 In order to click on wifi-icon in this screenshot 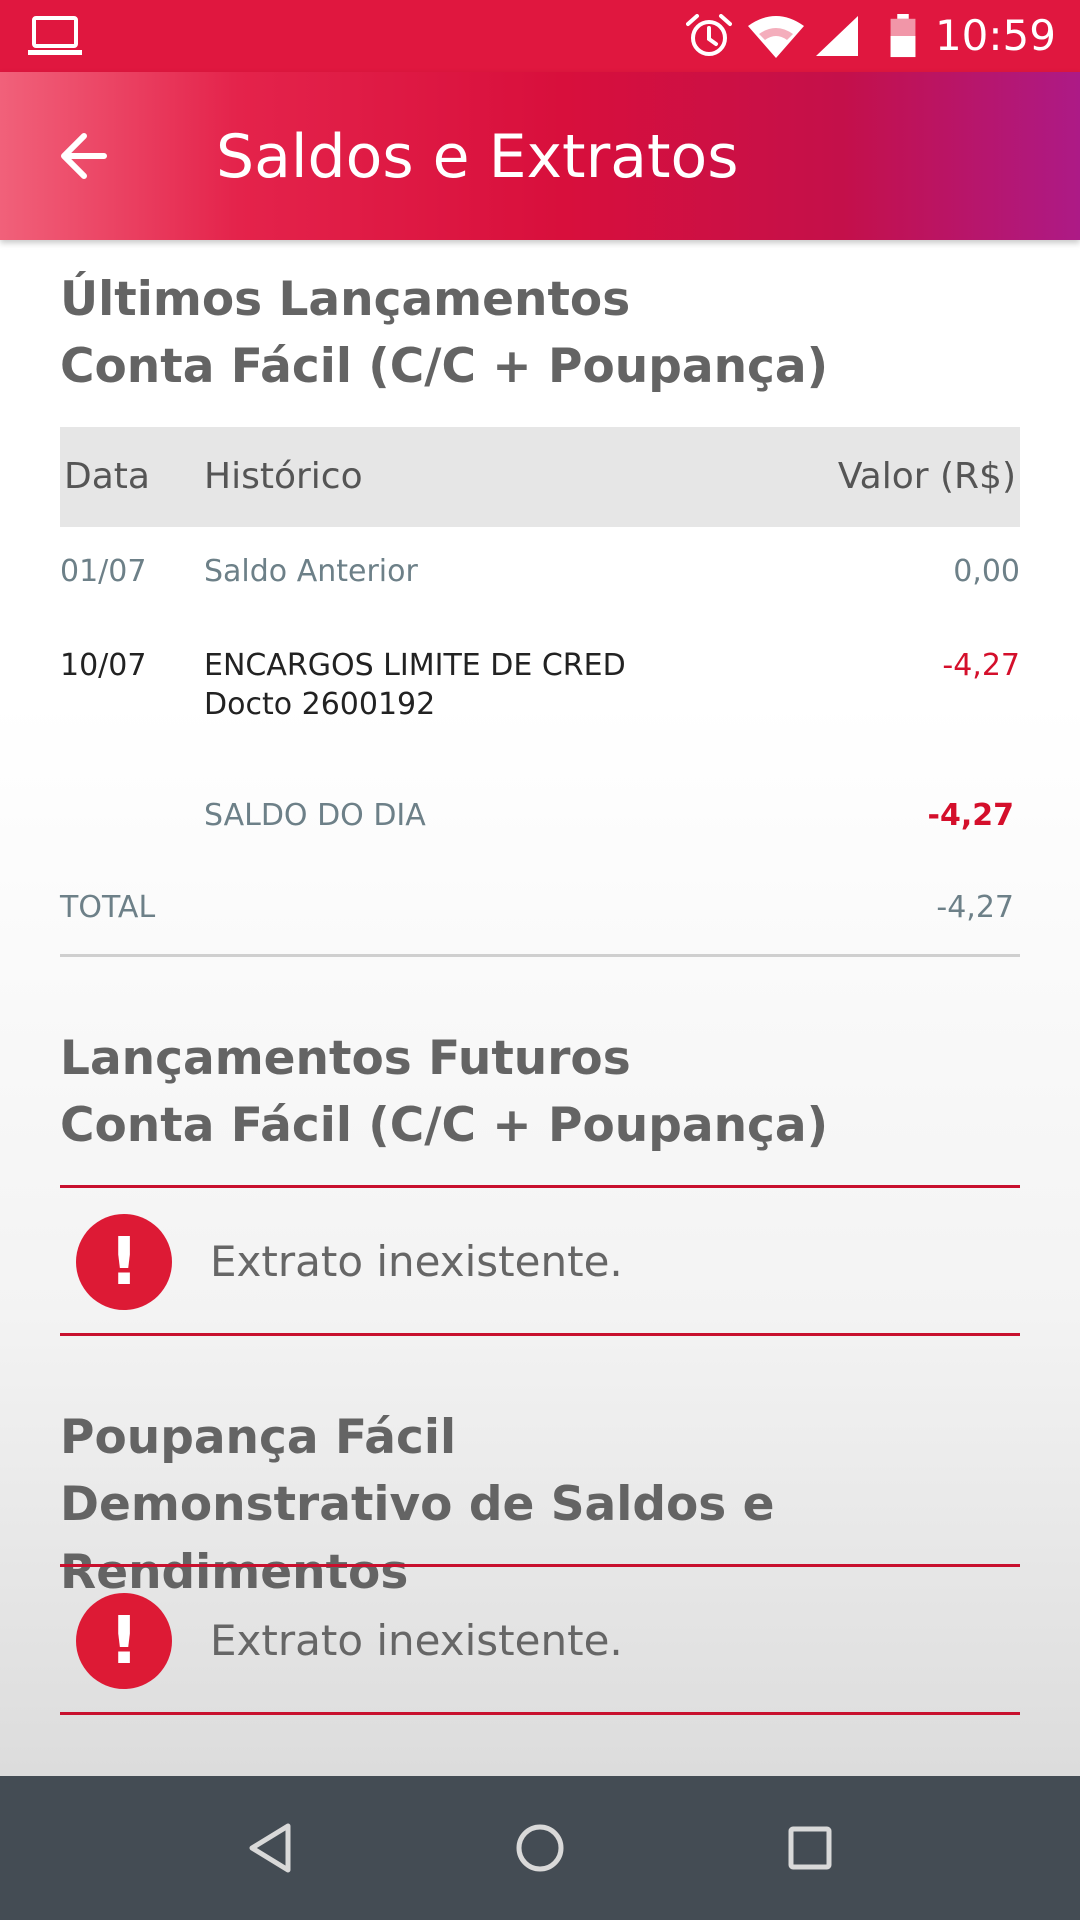, I will do `click(776, 37)`.